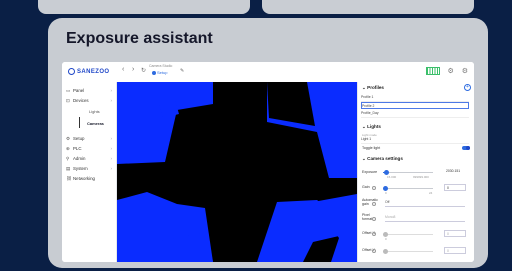  I want to click on offset-y-reset-icon, so click(374, 251).